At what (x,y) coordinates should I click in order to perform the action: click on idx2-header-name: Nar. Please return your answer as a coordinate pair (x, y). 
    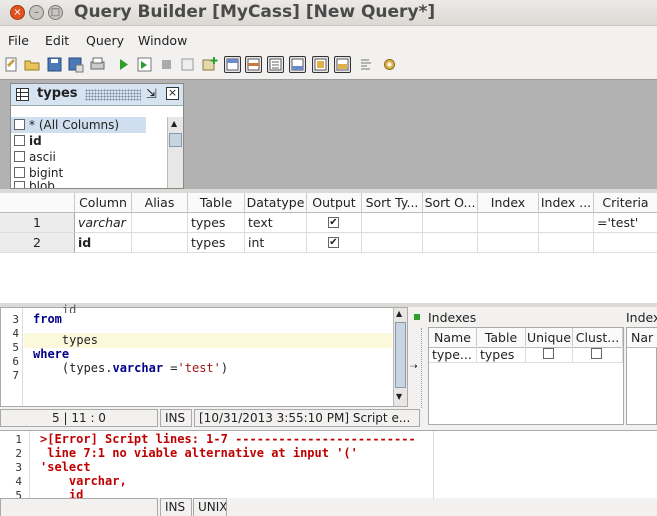
    Looking at the image, I should click on (642, 338).